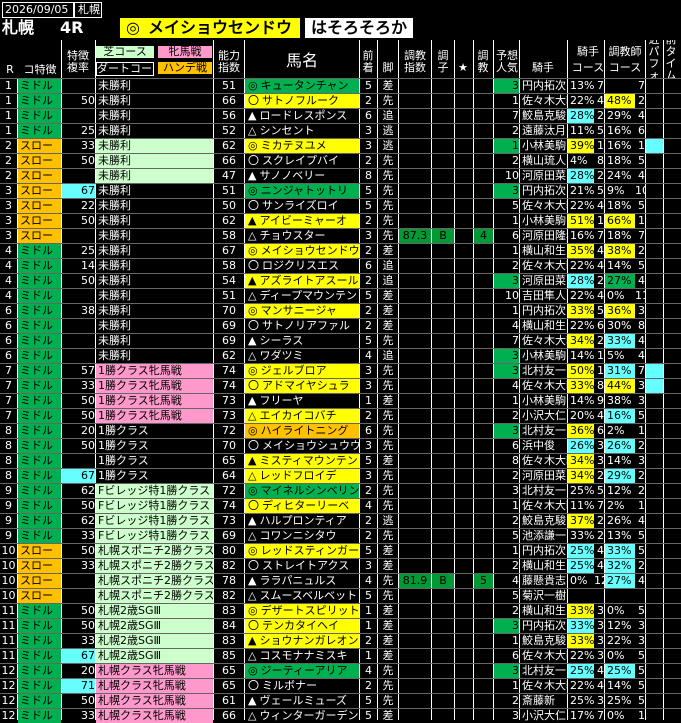  I want to click on horse-name-cell: 〇メイショウシュウウ, so click(302, 446).